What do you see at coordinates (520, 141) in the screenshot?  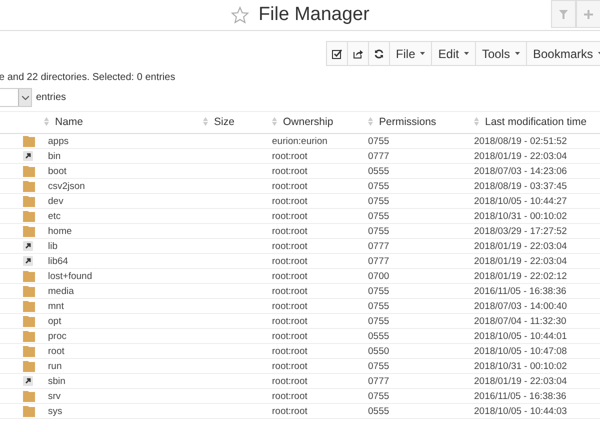 I see `modified-time-cell: 2018/08/19 - 02:51:52` at bounding box center [520, 141].